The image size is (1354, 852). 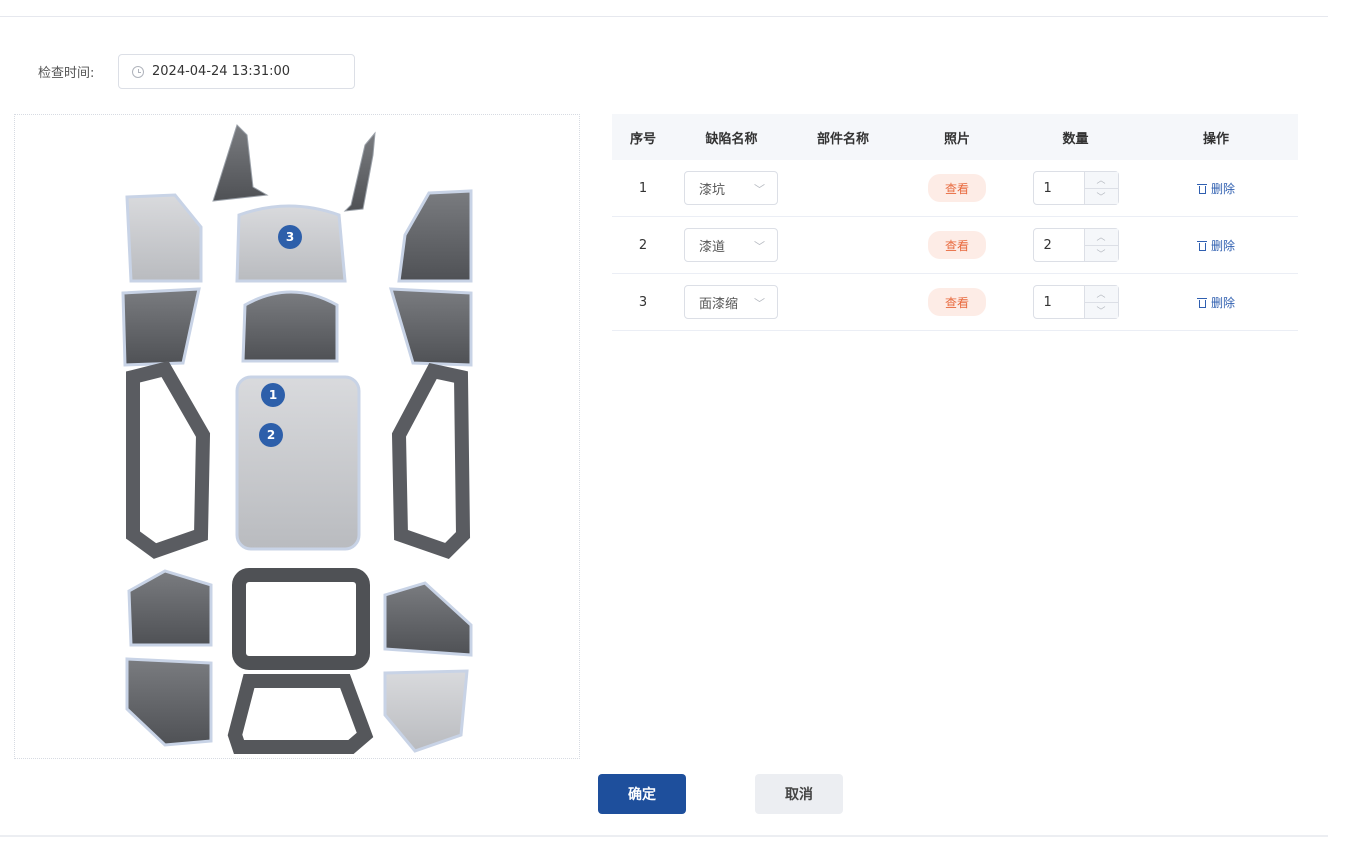 I want to click on quantity-stepper: 2 ︿ ﹀, so click(x=1075, y=245).